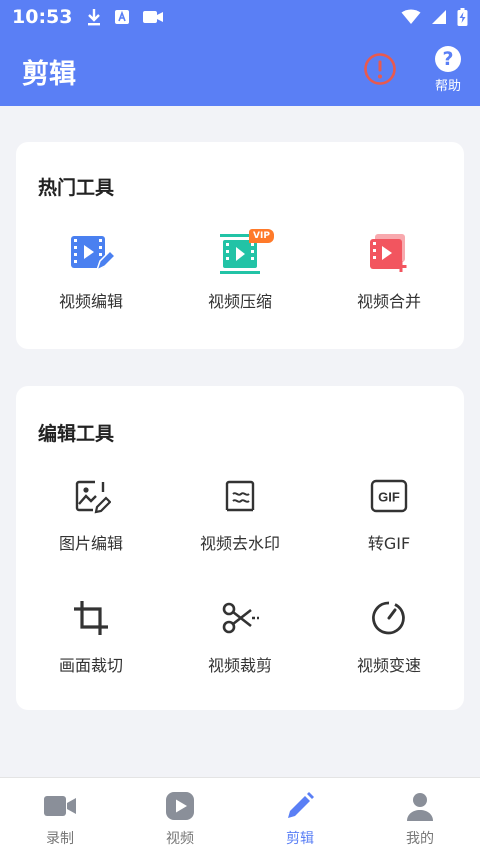 This screenshot has width=480, height=852. I want to click on tool-label: 视频变速, so click(388, 665).